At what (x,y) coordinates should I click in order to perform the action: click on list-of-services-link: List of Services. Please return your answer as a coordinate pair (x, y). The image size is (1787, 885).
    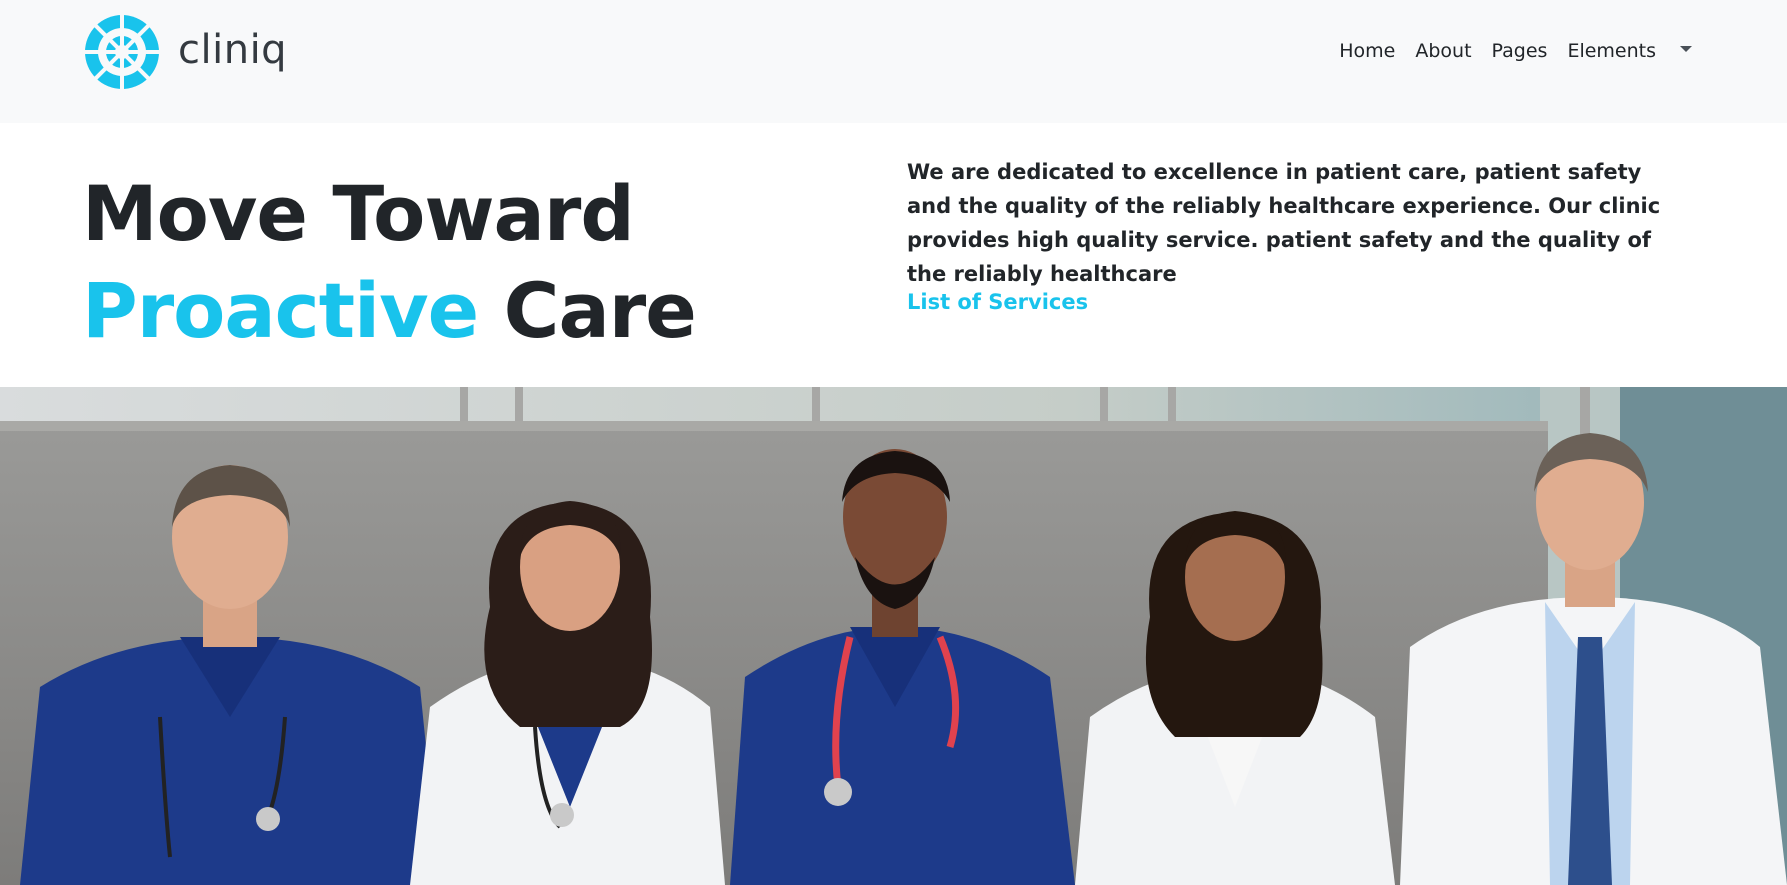
    Looking at the image, I should click on (997, 302).